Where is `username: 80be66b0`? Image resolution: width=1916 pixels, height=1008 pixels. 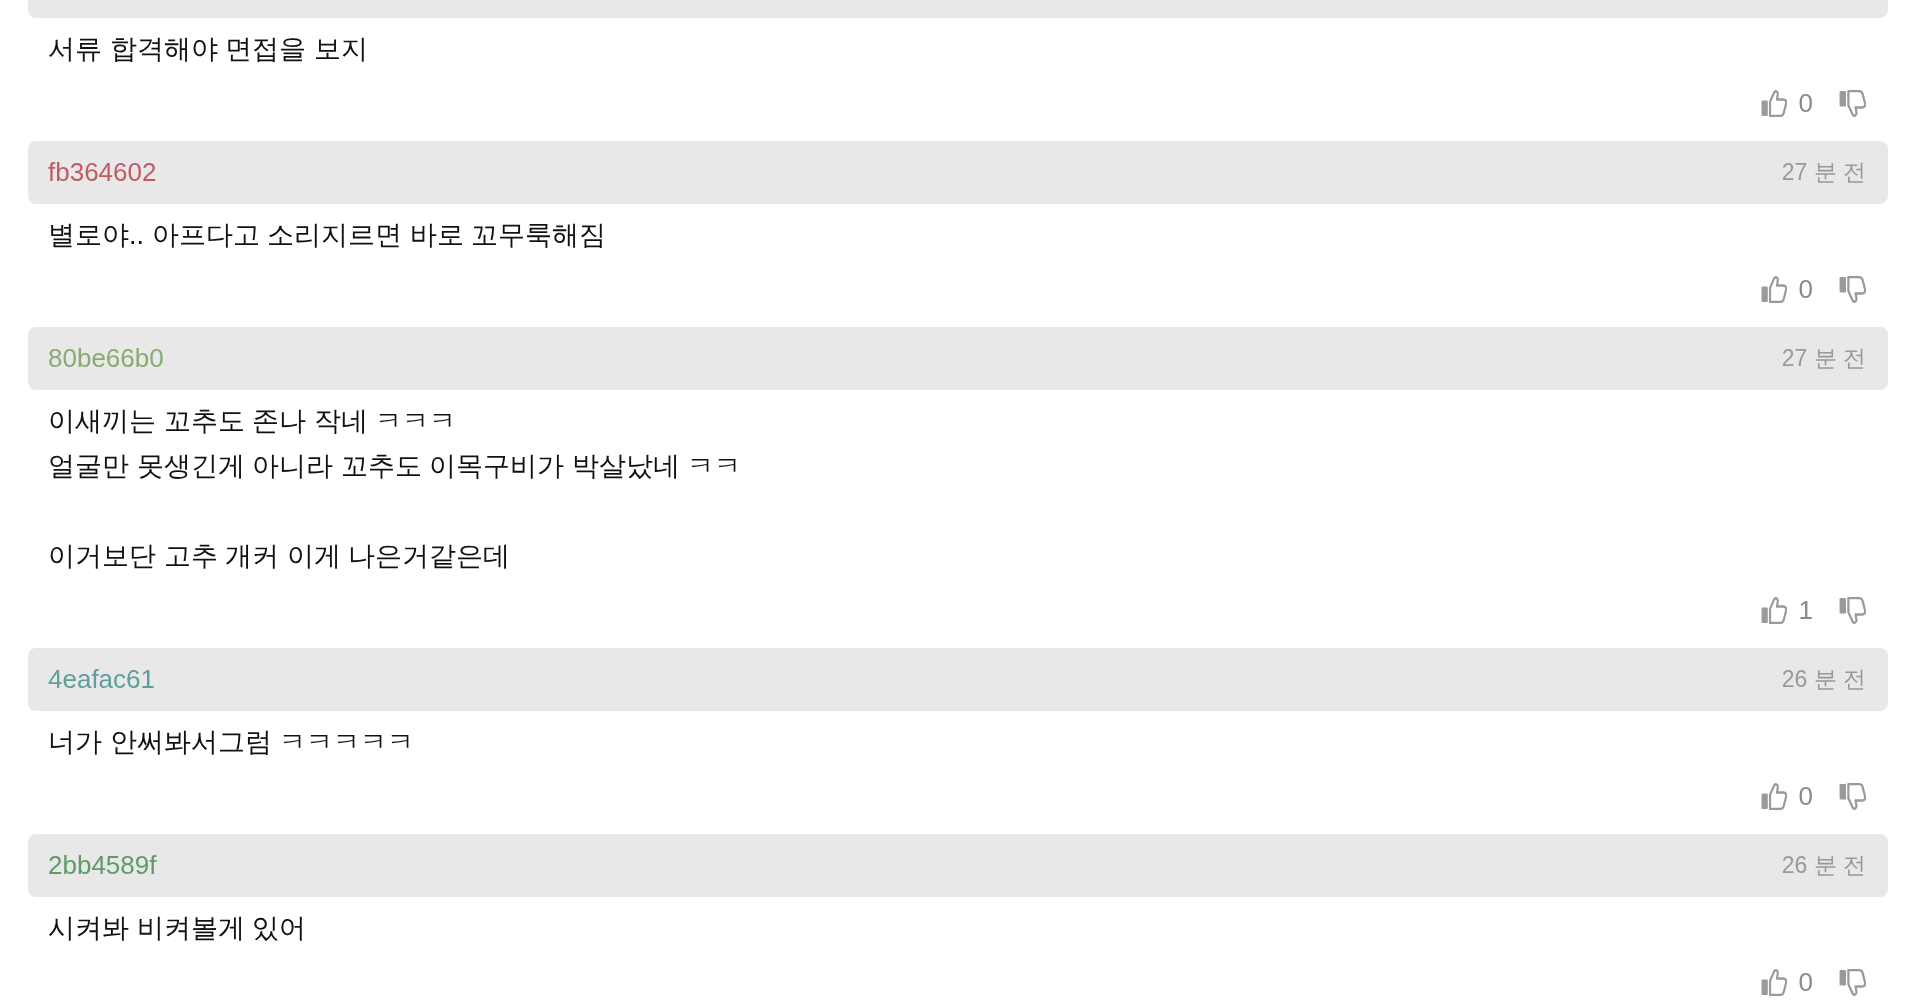
username: 80be66b0 is located at coordinates (106, 358).